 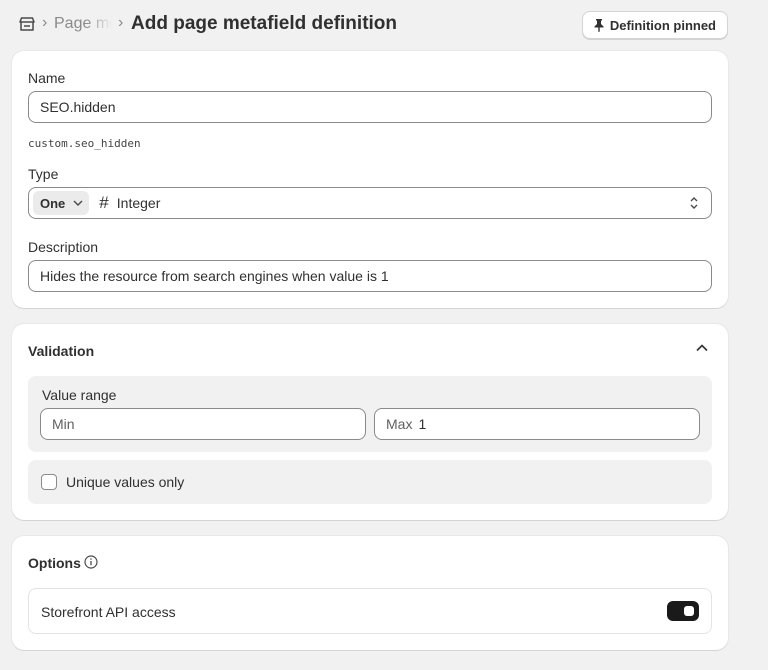 What do you see at coordinates (264, 23) in the screenshot?
I see `page-title: Add page metafield definition` at bounding box center [264, 23].